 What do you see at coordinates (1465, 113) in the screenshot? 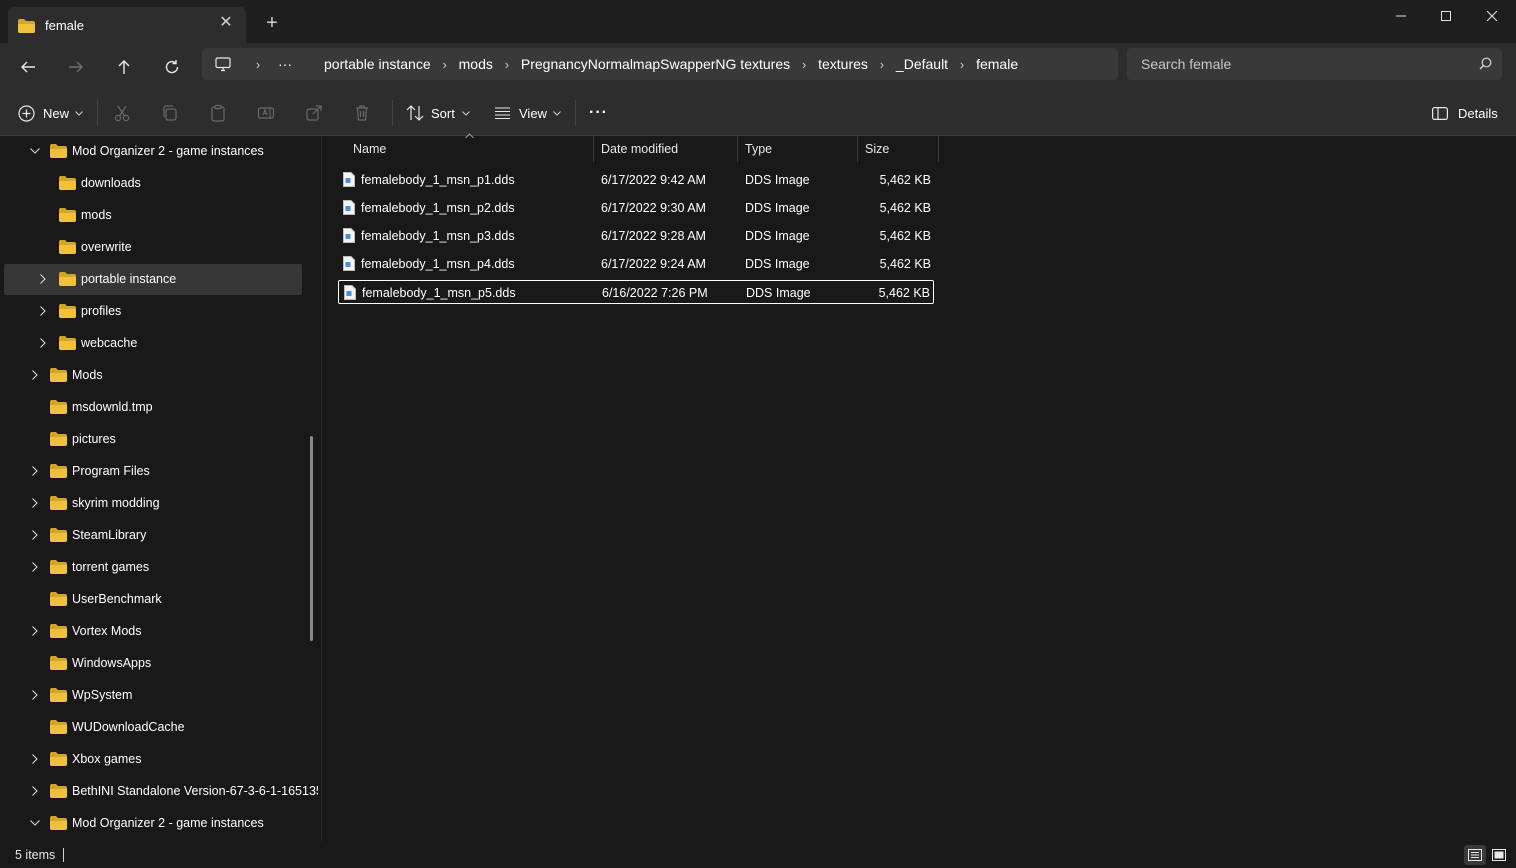
I see `details-pane-button: Details` at bounding box center [1465, 113].